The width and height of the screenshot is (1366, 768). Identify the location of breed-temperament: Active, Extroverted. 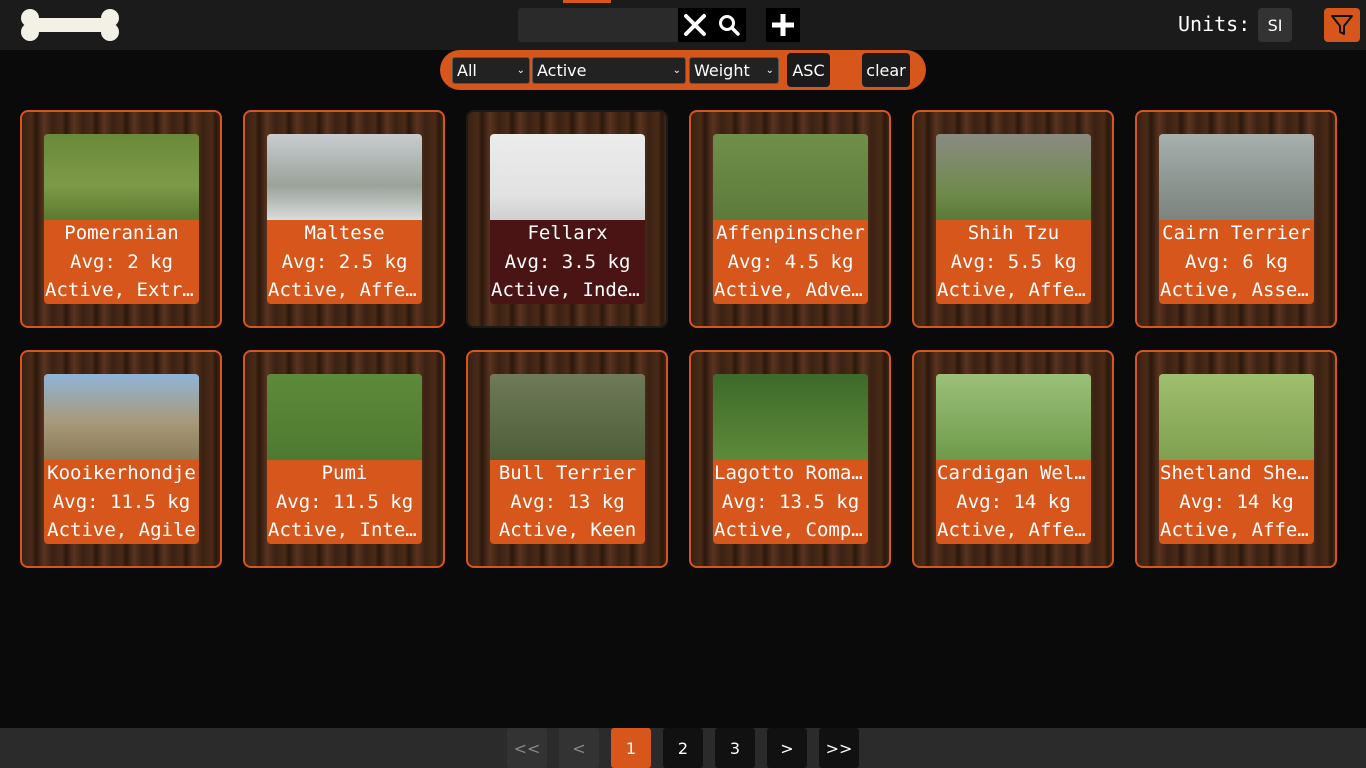
(122, 290).